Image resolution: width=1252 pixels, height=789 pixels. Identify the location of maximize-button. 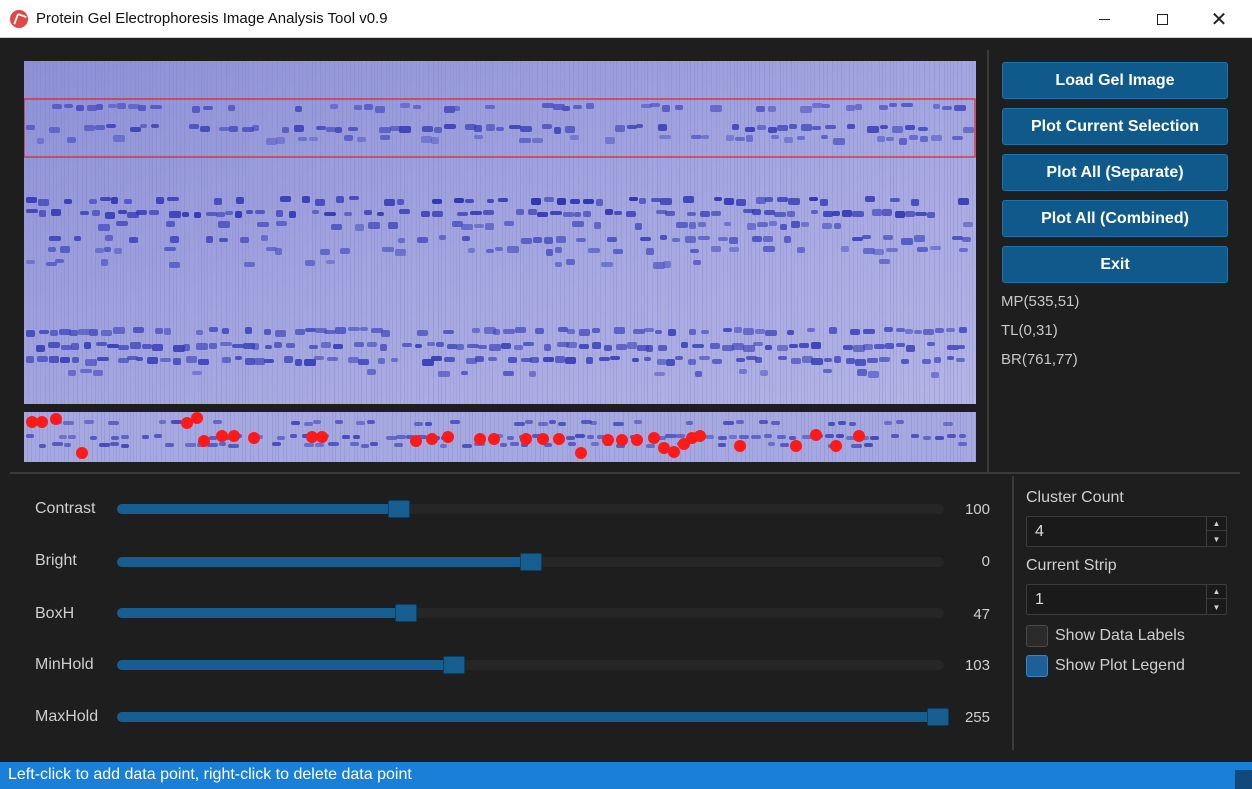
(1162, 19).